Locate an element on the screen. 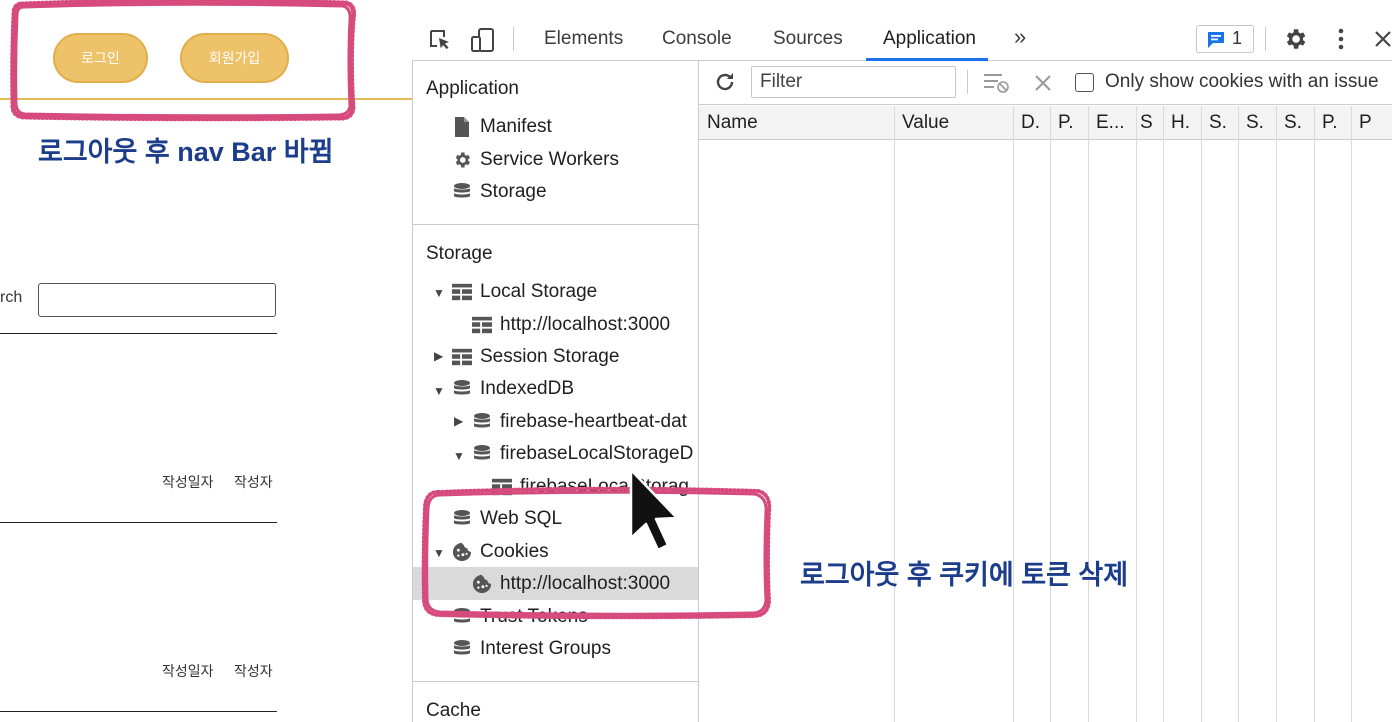 The image size is (1392, 722). sidebar-item-indexeddb: IndexedDB is located at coordinates (513, 389).